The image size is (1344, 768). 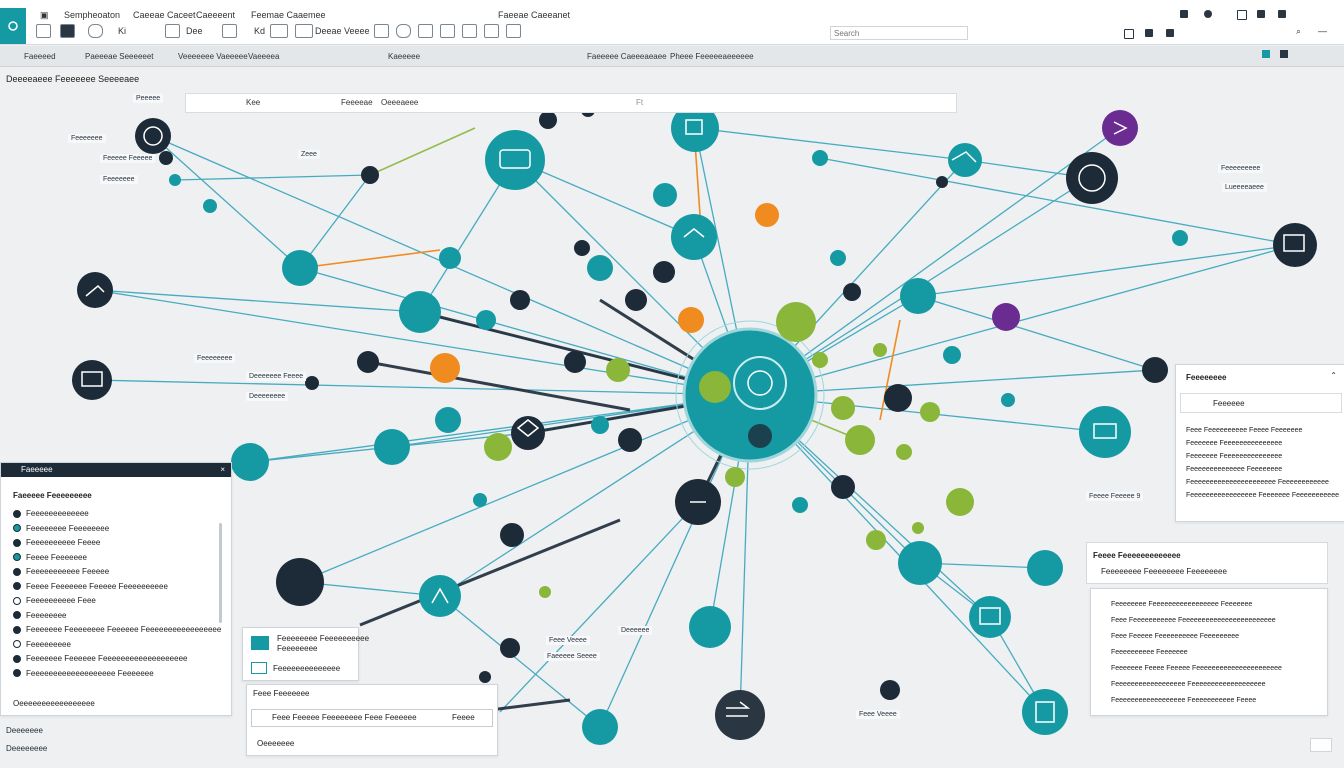 I want to click on bullet-icon, so click(x=17, y=600).